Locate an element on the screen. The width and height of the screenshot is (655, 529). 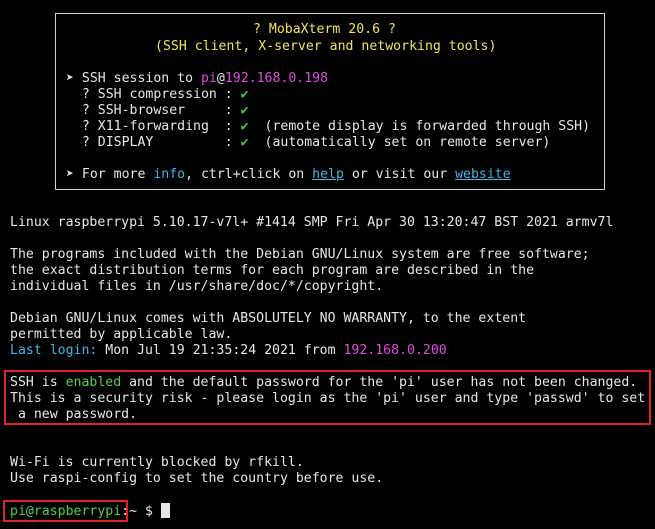
ssh-browser-row: ? SSH-browser : ✔ is located at coordinates (157, 111).